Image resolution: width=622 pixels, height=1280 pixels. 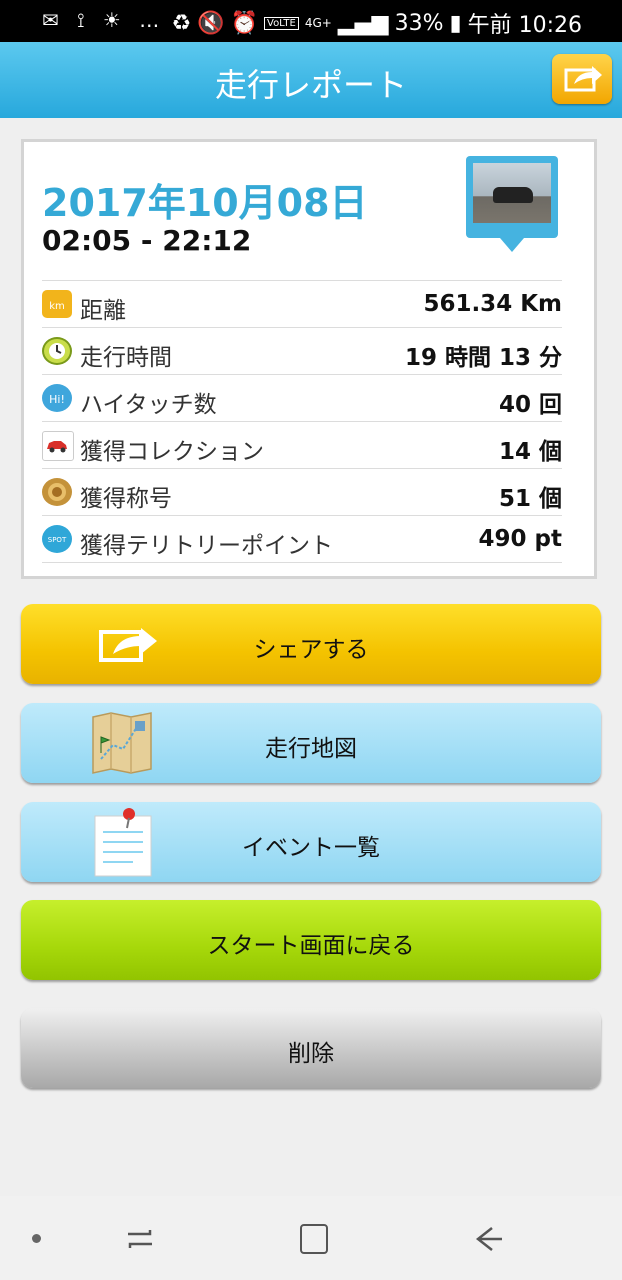 I want to click on driving-map-button-label: 走行地図, so click(x=311, y=749).